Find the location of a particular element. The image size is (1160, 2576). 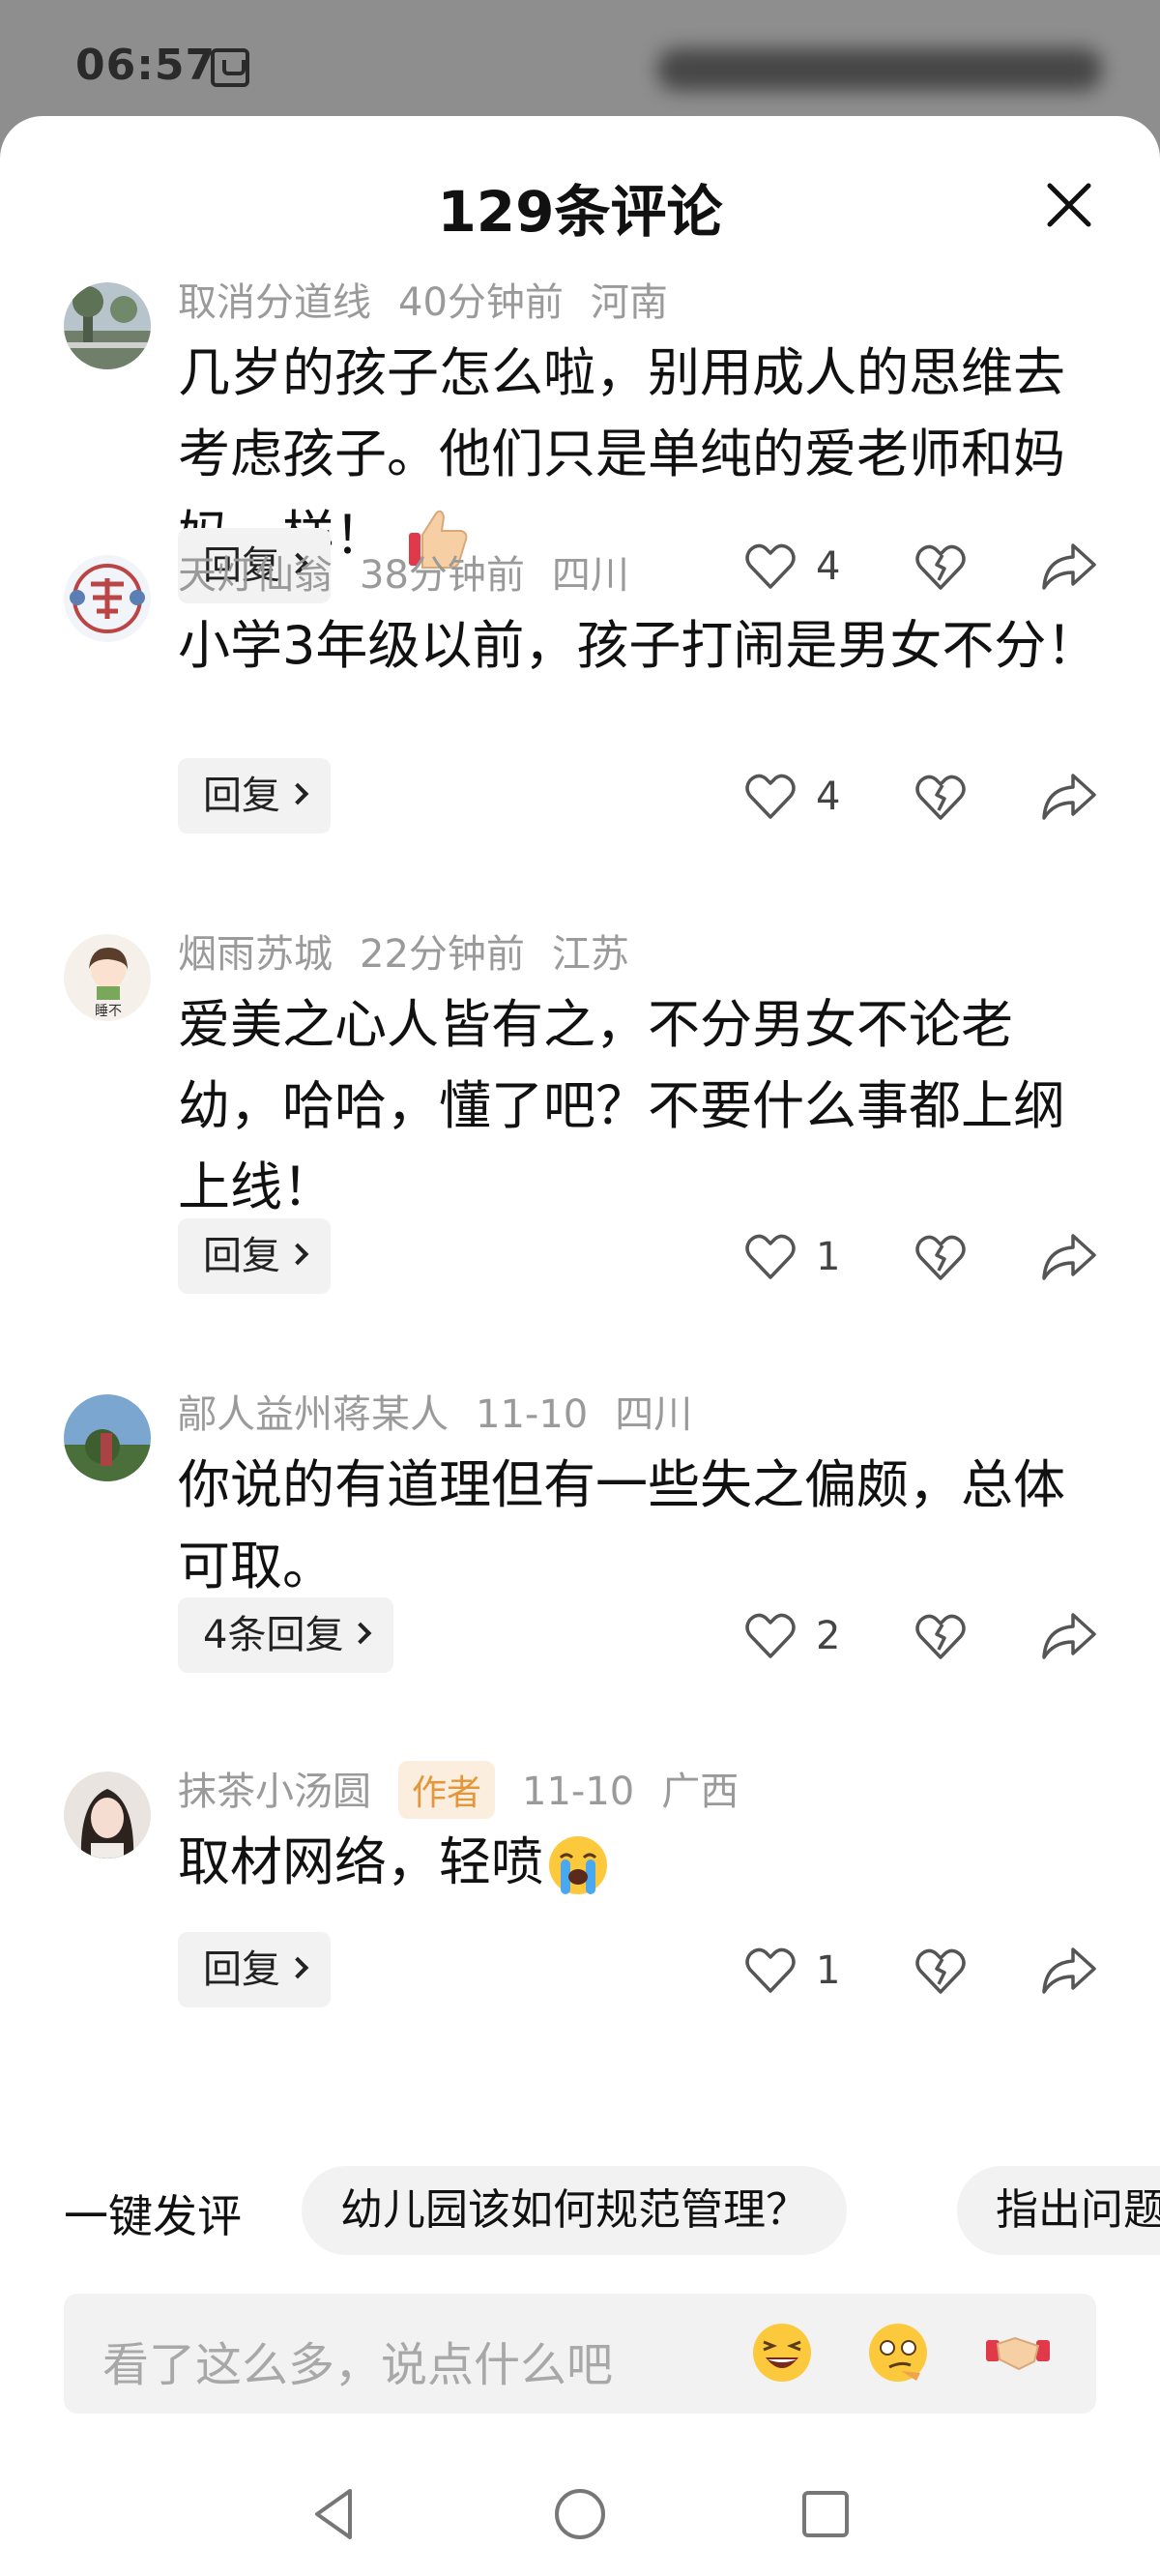

username: 烟雨苏城 is located at coordinates (256, 954).